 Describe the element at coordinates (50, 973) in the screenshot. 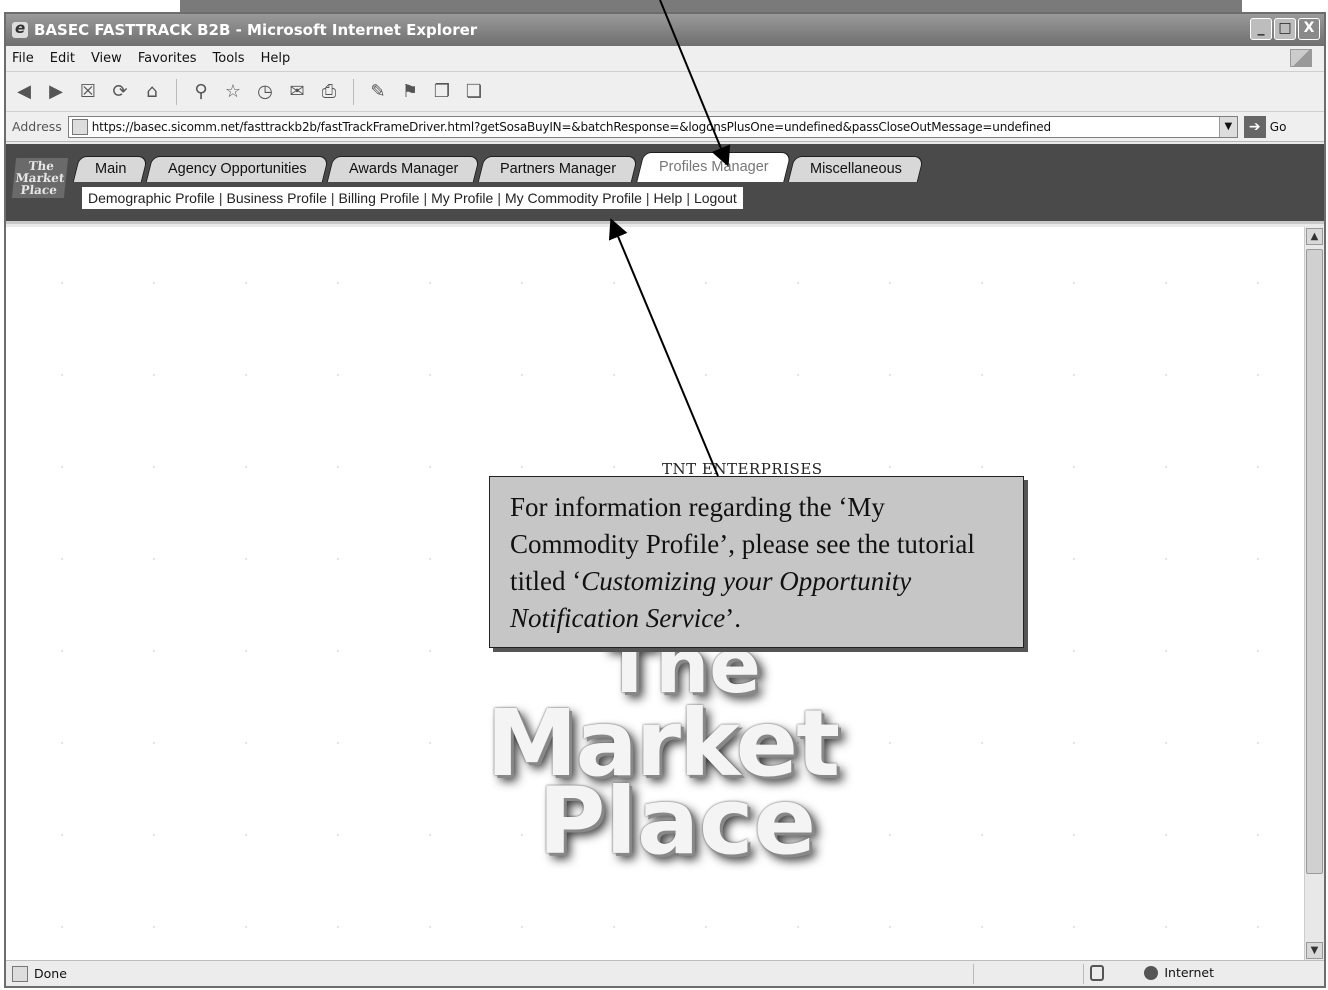

I see `status-text: Done` at that location.